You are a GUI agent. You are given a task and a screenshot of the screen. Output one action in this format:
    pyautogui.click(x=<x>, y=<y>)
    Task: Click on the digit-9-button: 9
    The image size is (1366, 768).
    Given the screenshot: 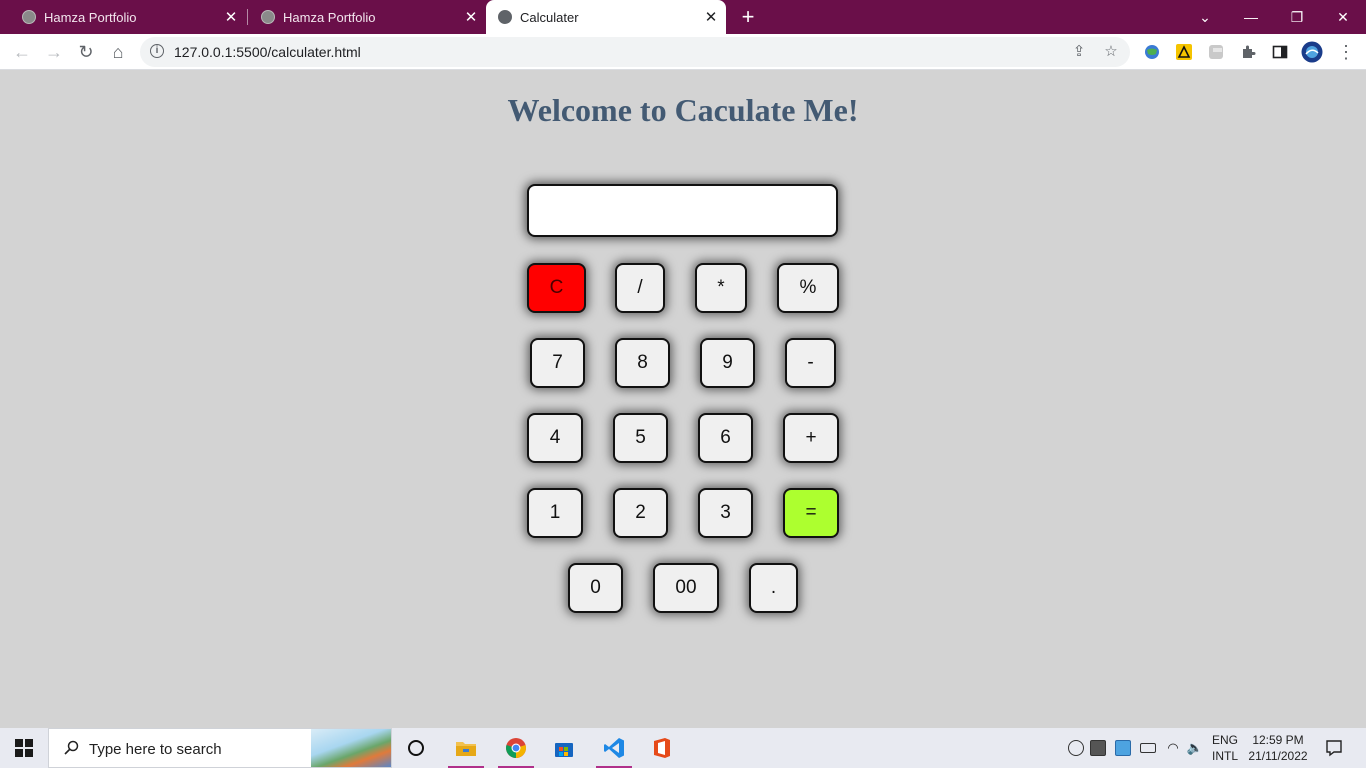 What is the action you would take?
    pyautogui.click(x=727, y=363)
    